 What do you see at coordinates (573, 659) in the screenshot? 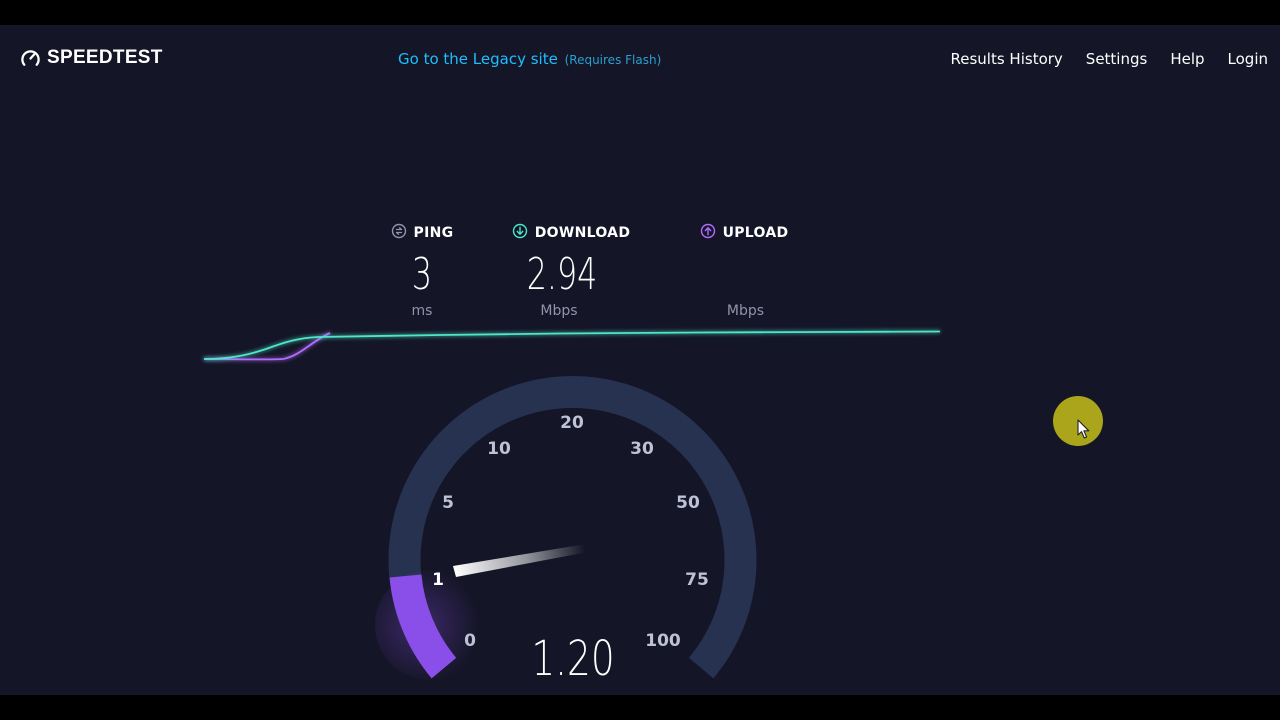
I see `current-speed-readout: 1.20` at bounding box center [573, 659].